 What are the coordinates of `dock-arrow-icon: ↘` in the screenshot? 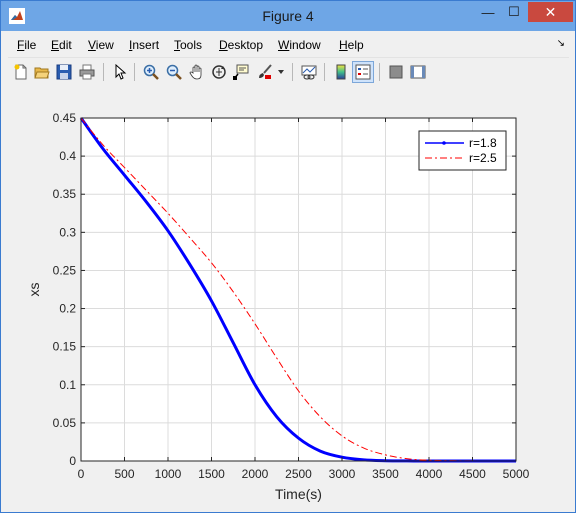 It's located at (561, 43).